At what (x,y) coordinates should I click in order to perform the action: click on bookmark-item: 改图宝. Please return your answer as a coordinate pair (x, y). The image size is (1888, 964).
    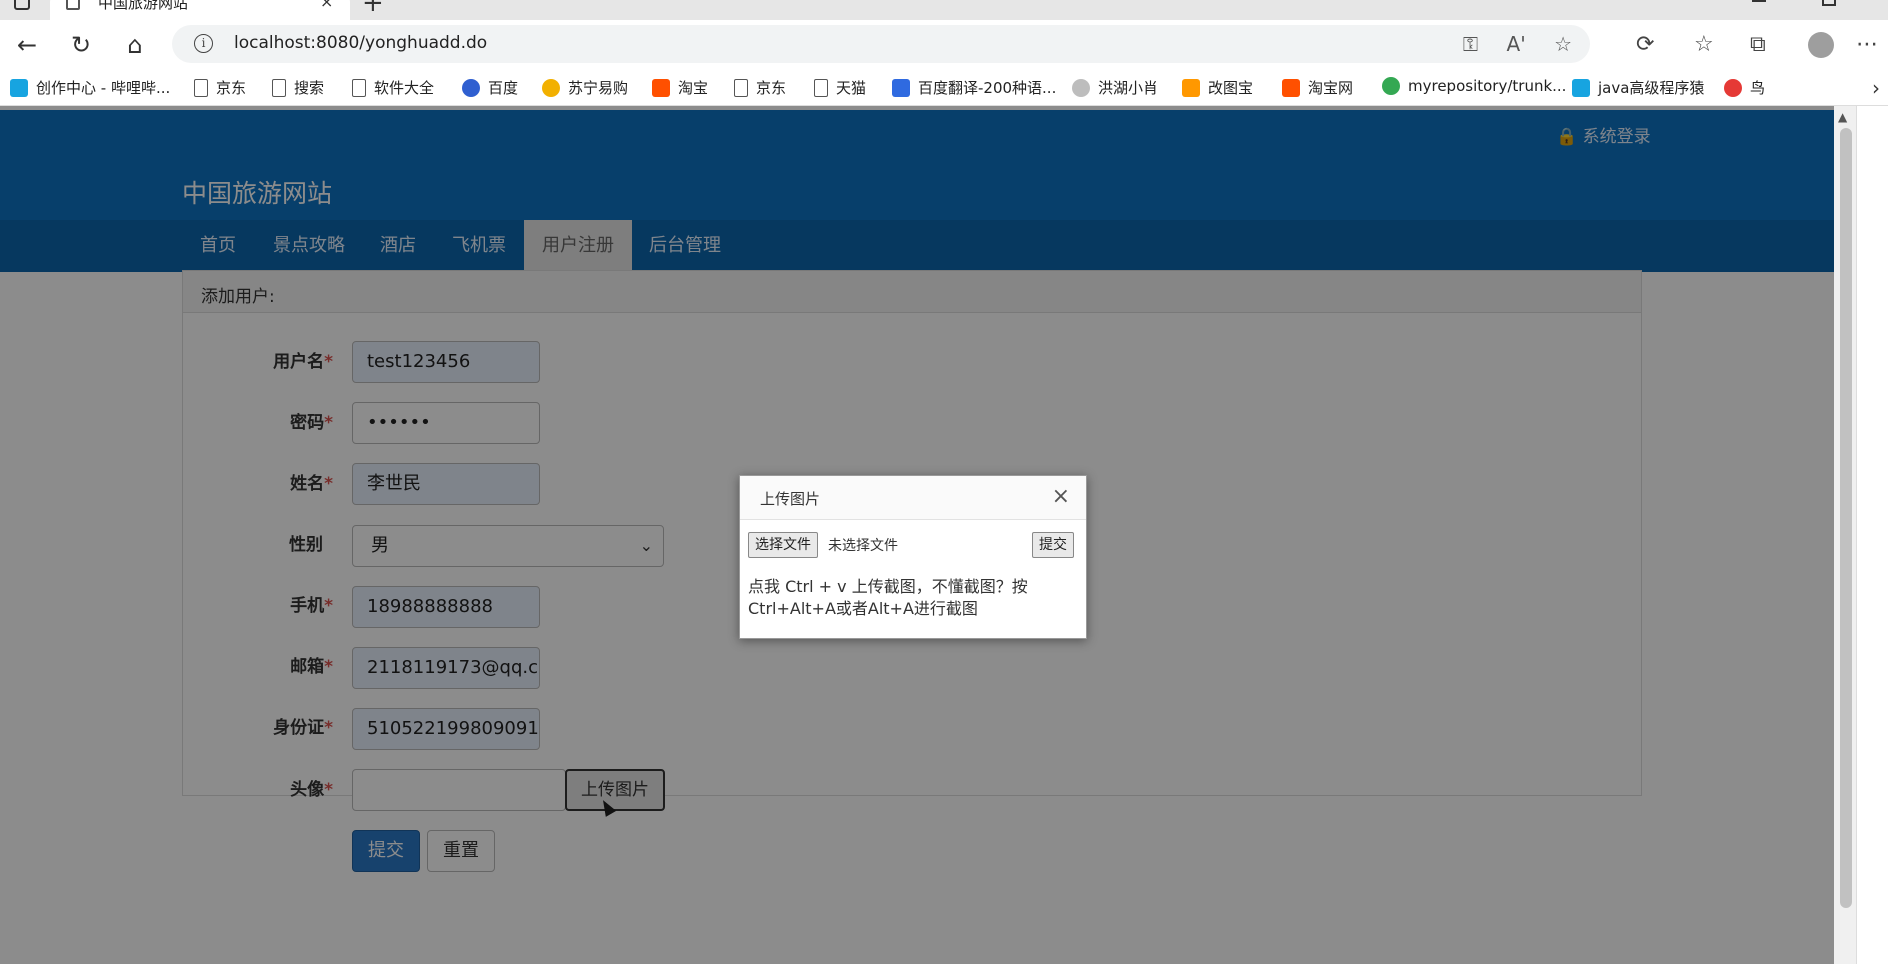
    Looking at the image, I should click on (1217, 87).